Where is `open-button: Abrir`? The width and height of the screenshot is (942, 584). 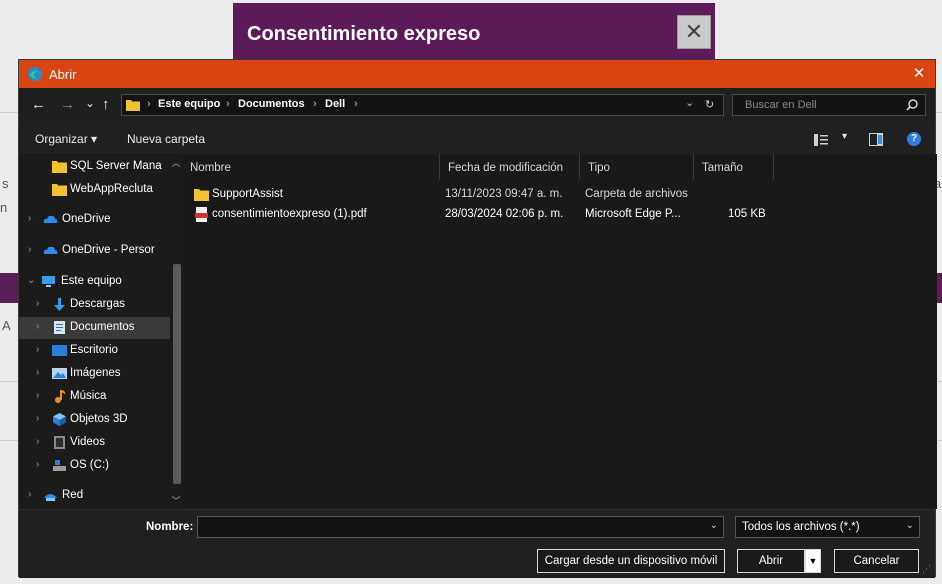 open-button: Abrir is located at coordinates (771, 561).